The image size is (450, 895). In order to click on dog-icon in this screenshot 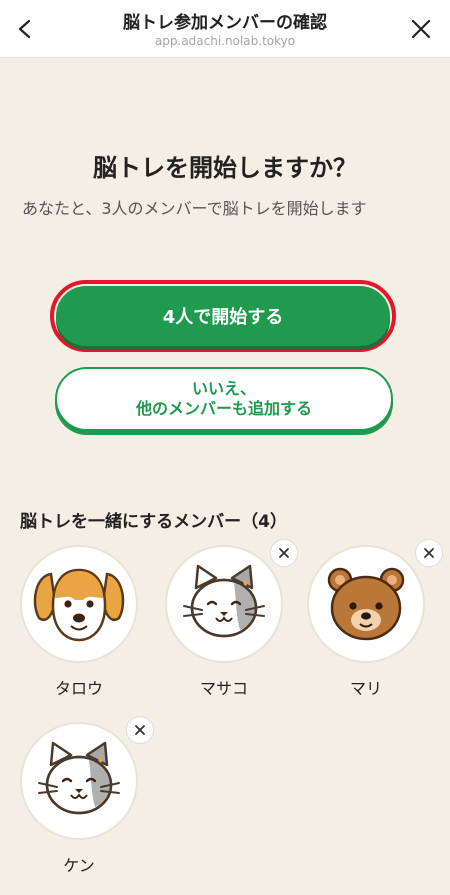, I will do `click(79, 605)`.